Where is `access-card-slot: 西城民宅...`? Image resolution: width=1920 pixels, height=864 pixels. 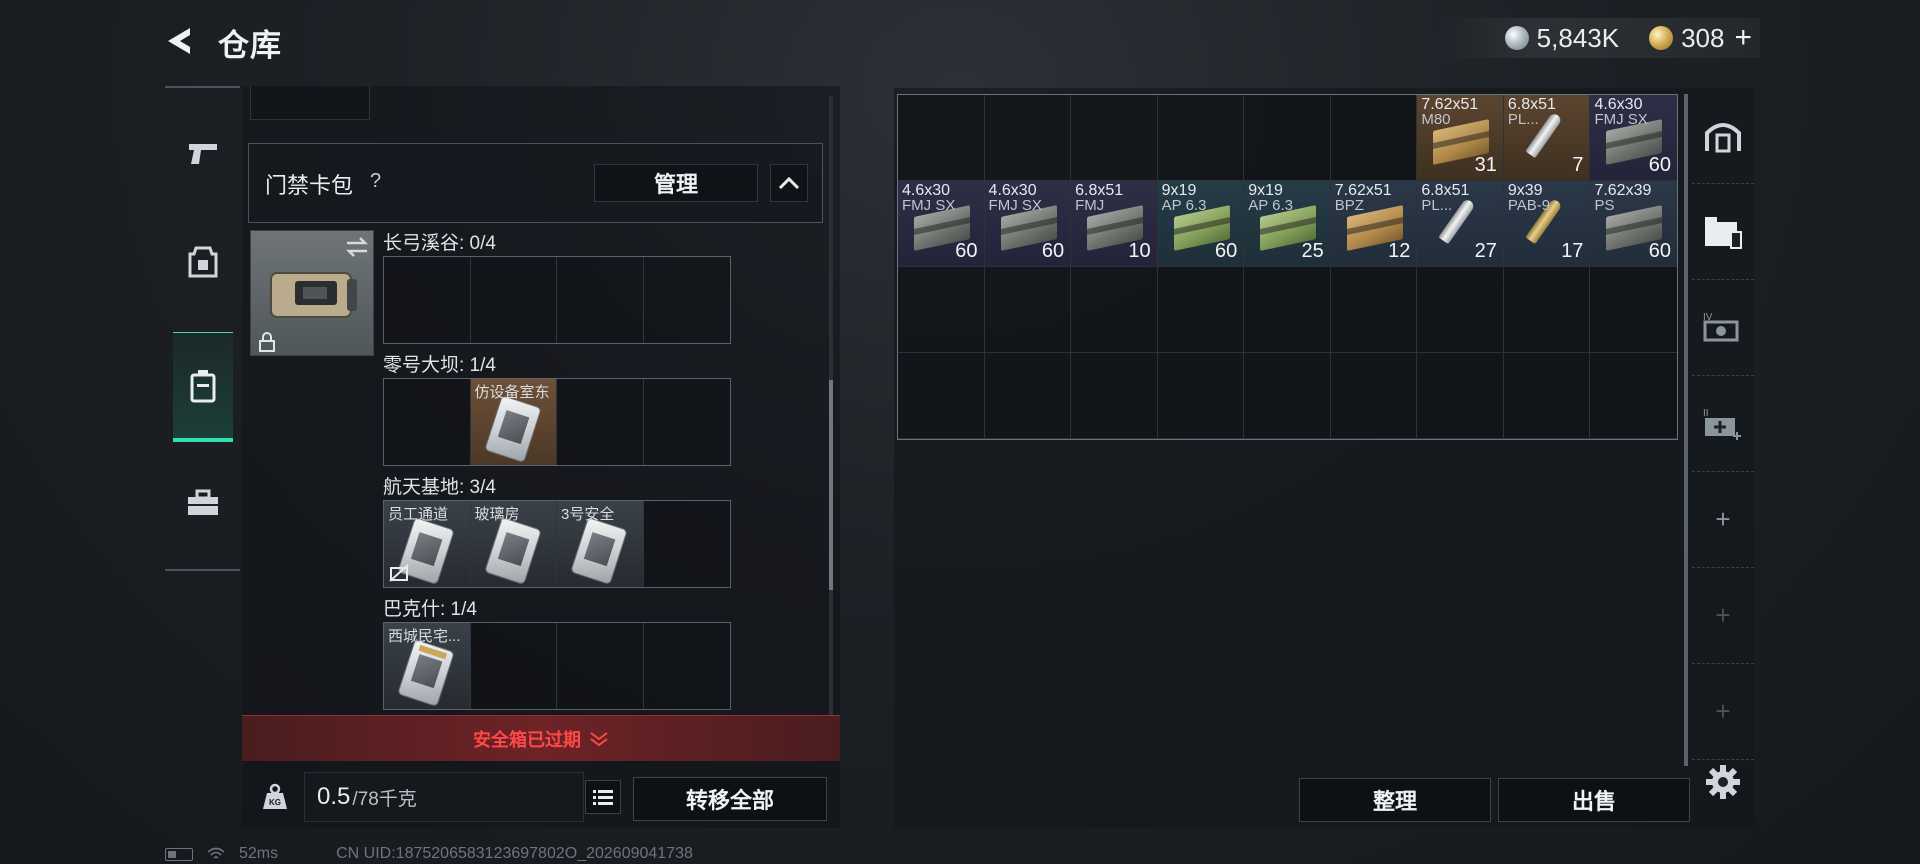
access-card-slot: 西城民宅... is located at coordinates (427, 666).